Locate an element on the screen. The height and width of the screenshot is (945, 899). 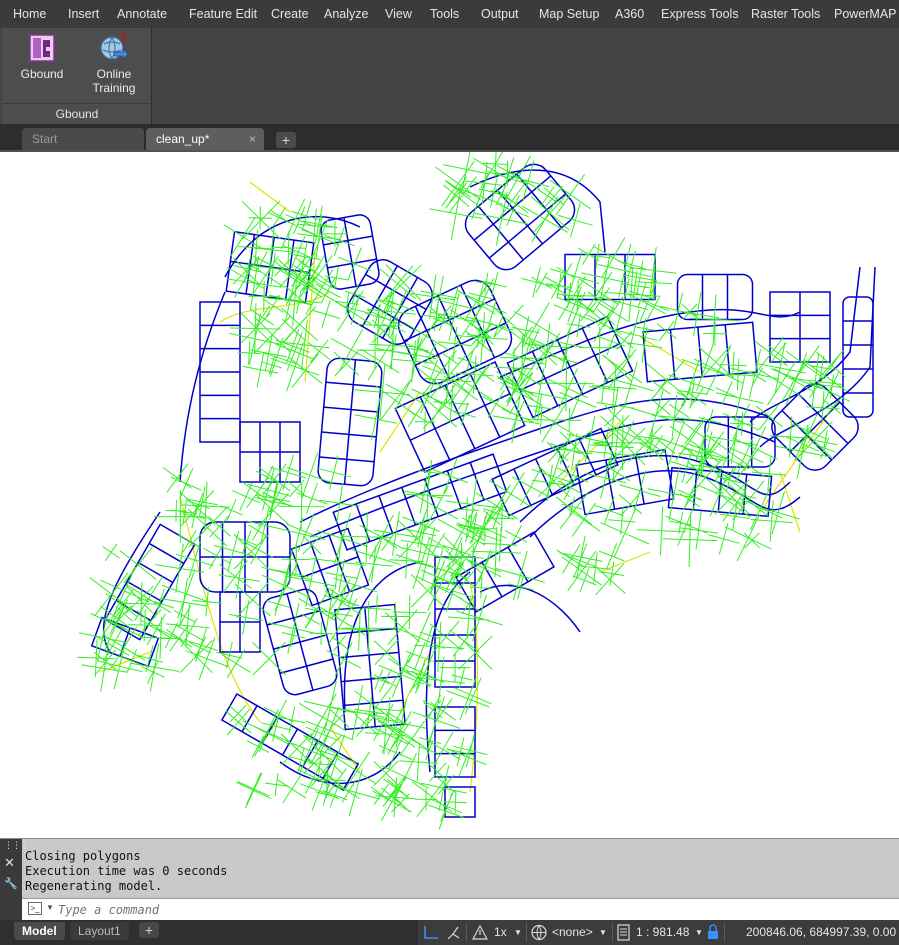
online-training-icon: ? is located at coordinates (114, 46).